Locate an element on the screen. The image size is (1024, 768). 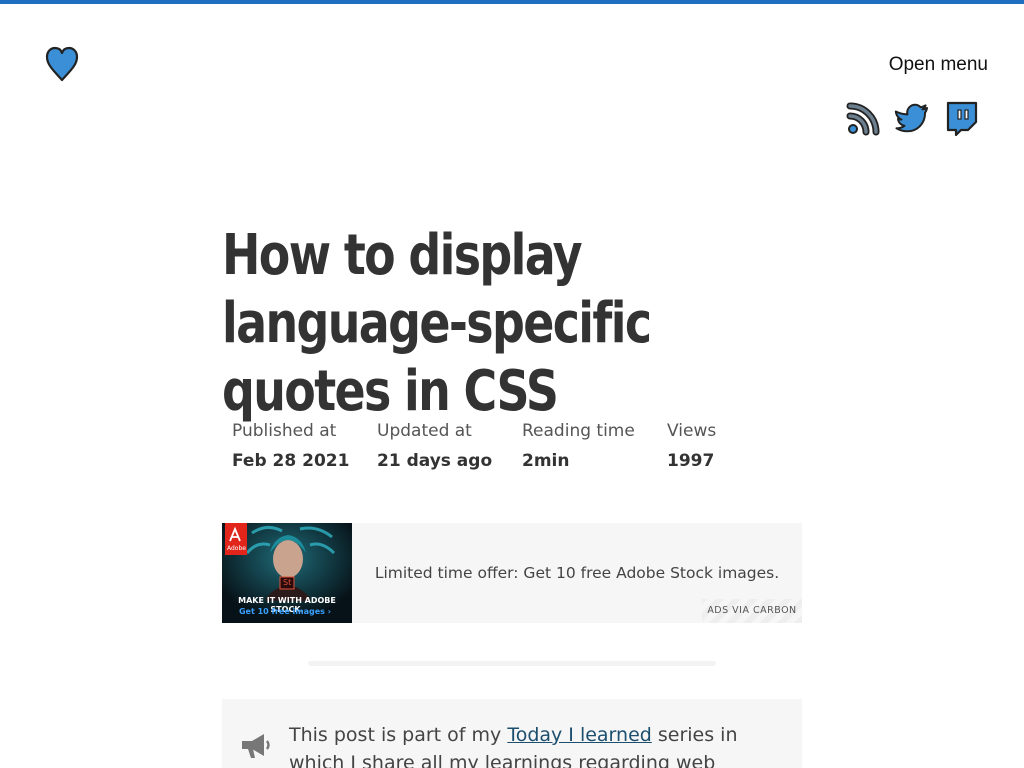
meta-reading-time-label: Reading time is located at coordinates (578, 431).